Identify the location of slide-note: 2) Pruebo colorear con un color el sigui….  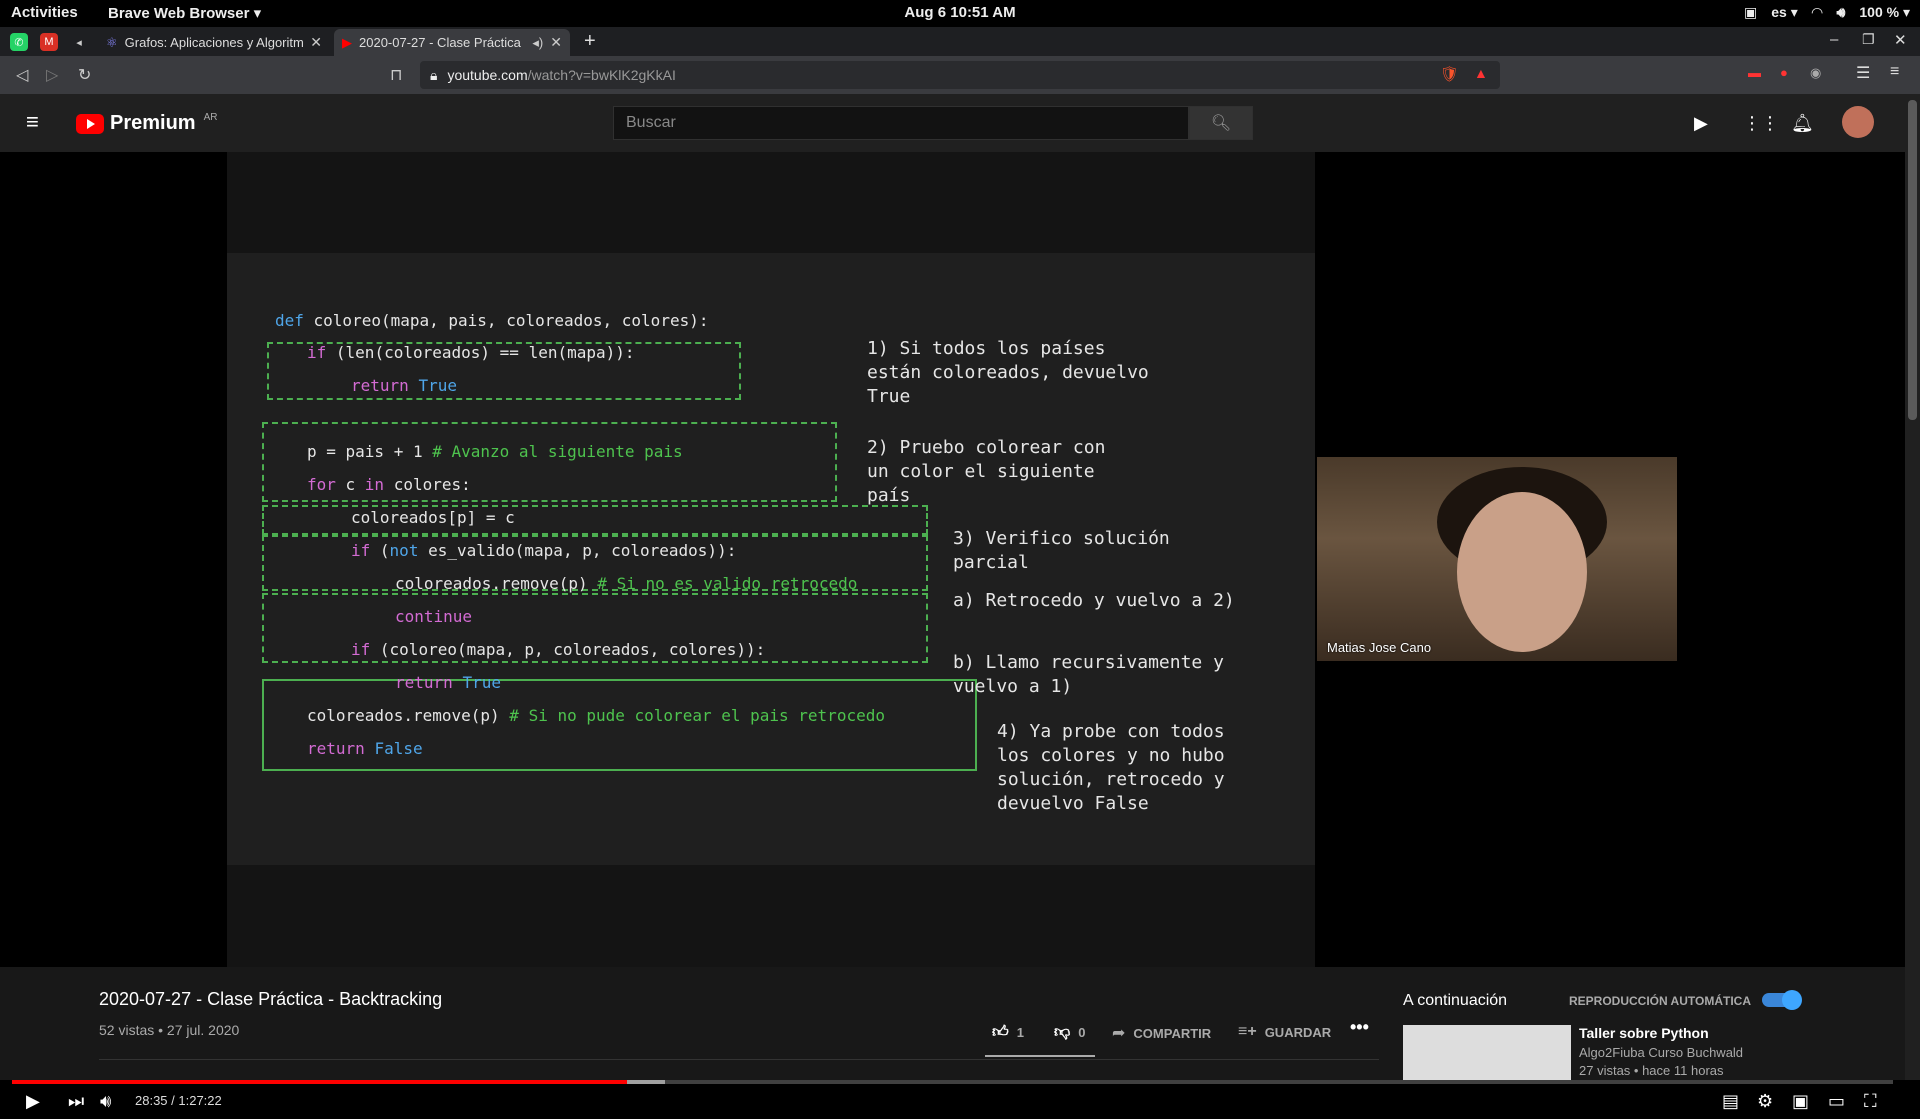
(986, 471).